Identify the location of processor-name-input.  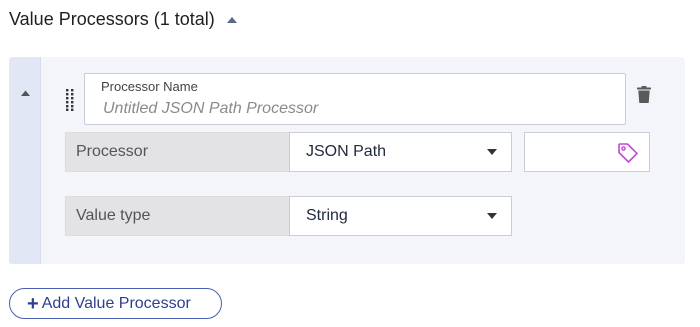
(353, 109).